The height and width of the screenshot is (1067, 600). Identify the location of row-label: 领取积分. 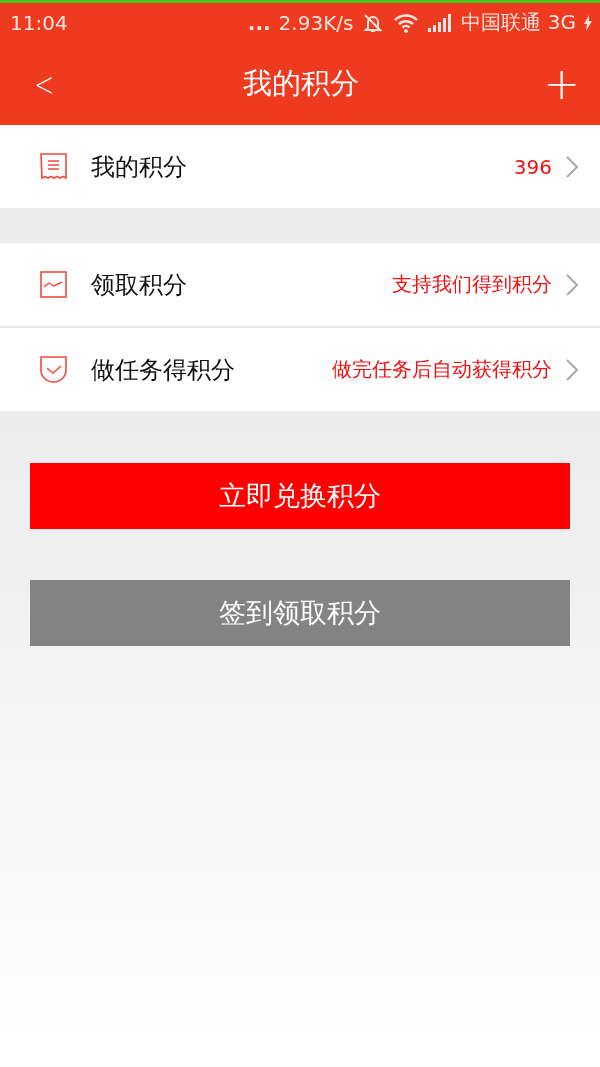
(139, 285).